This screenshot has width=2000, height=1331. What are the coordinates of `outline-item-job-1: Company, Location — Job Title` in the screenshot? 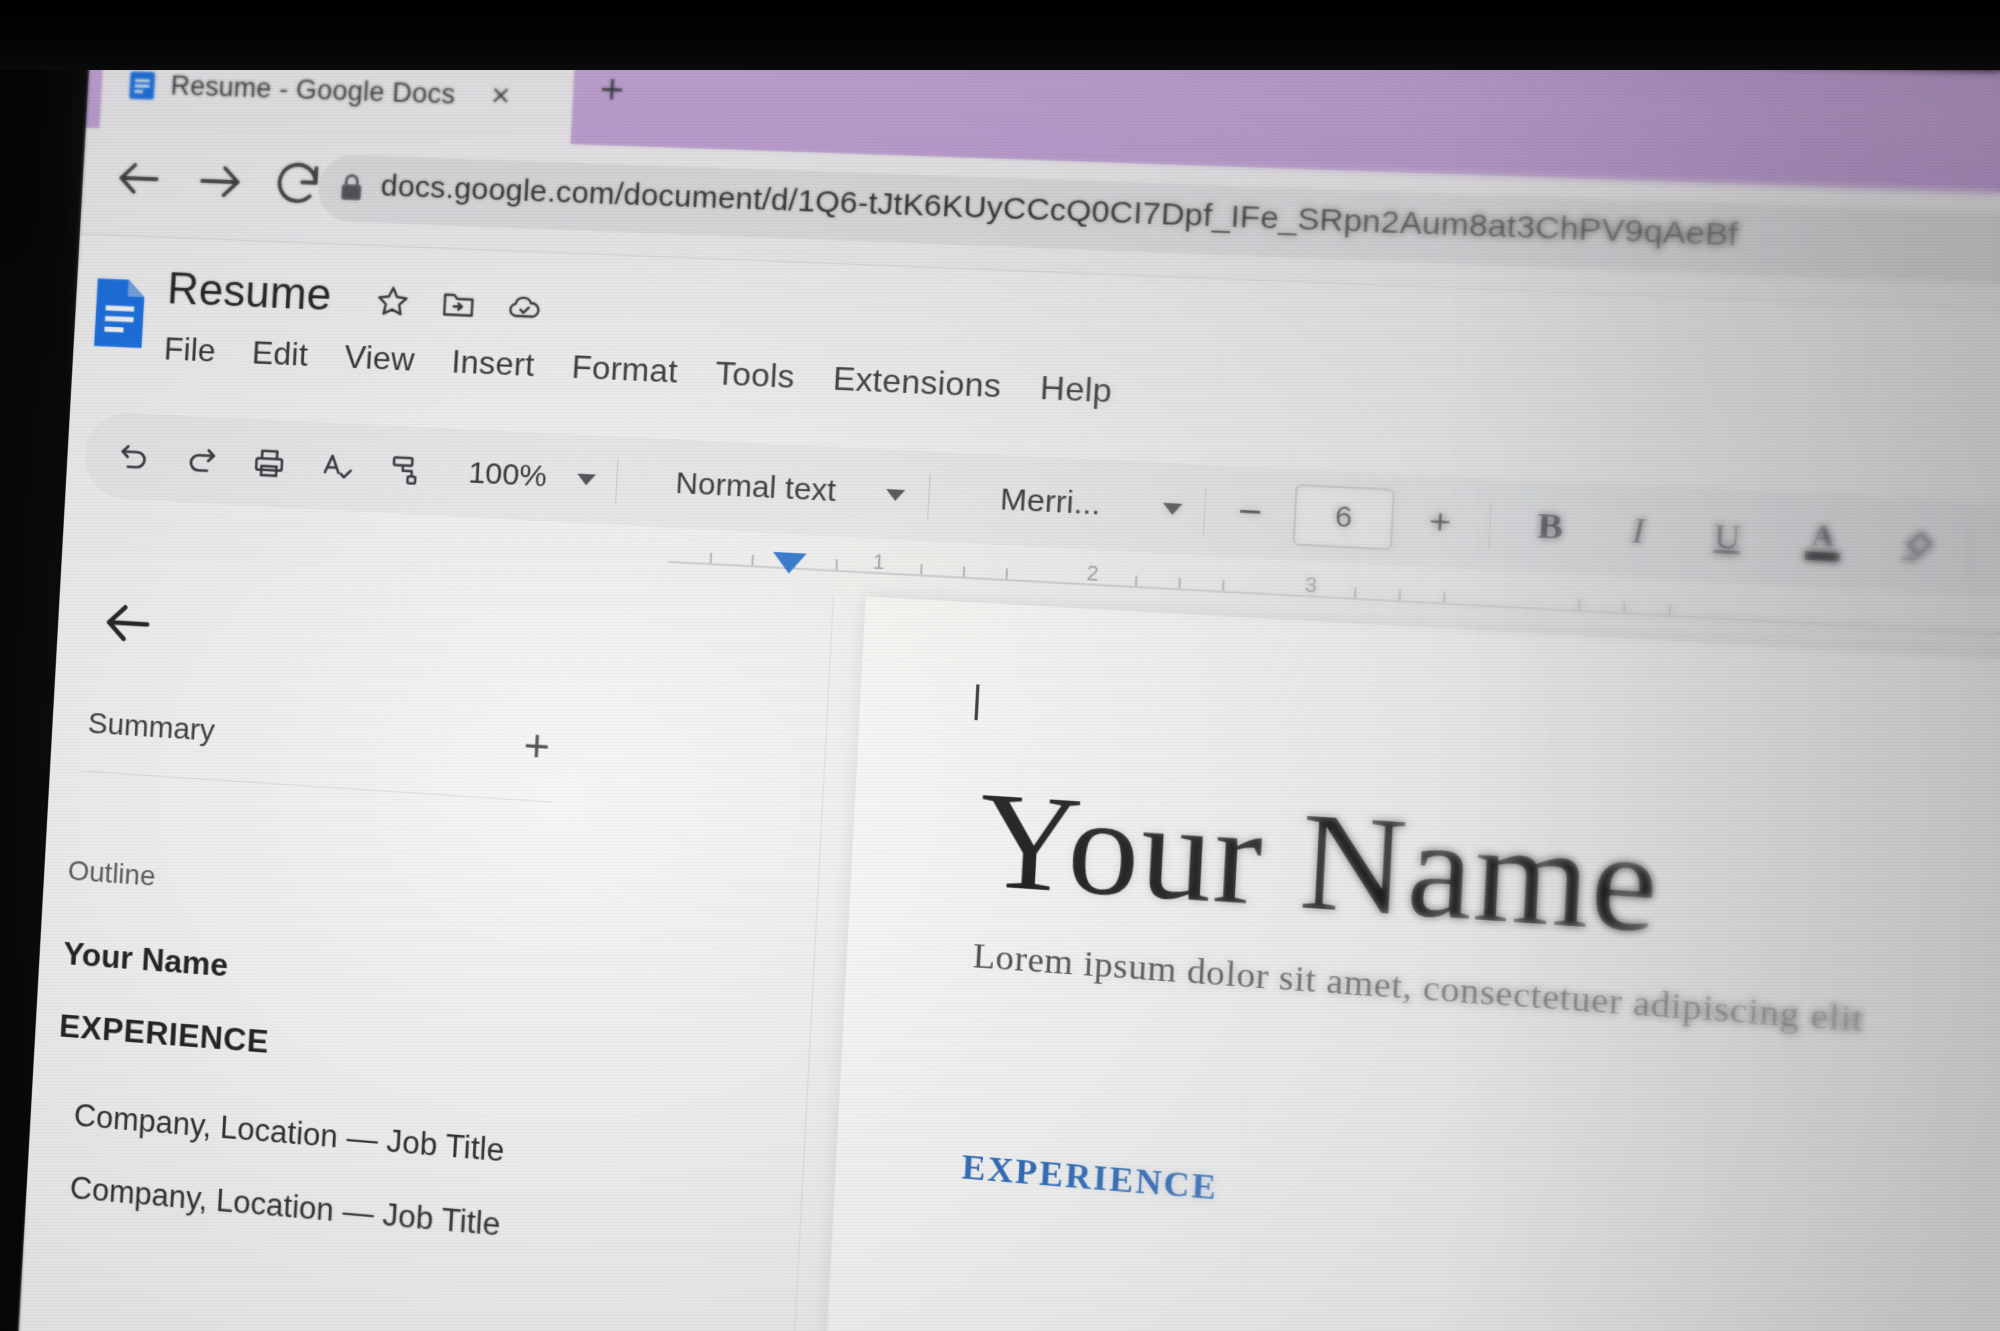 It's located at (289, 1133).